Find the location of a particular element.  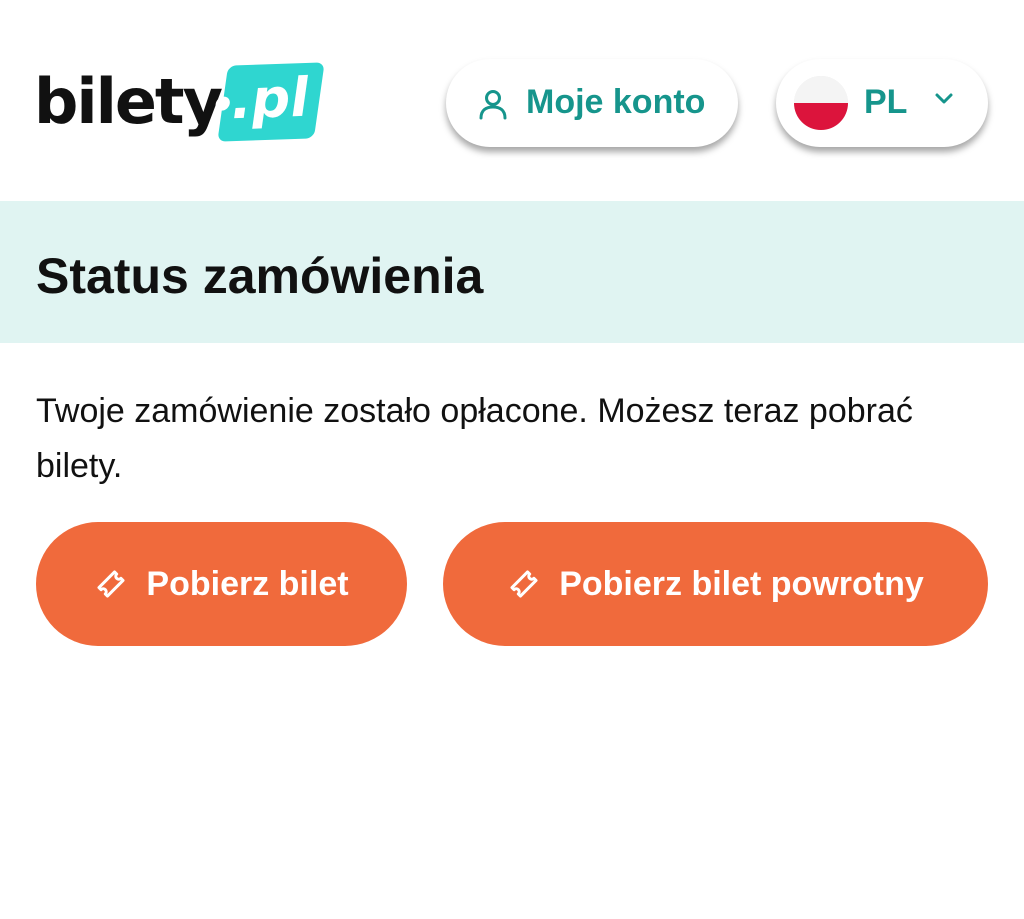

bilety-logo: bilety .pl is located at coordinates (179, 102).